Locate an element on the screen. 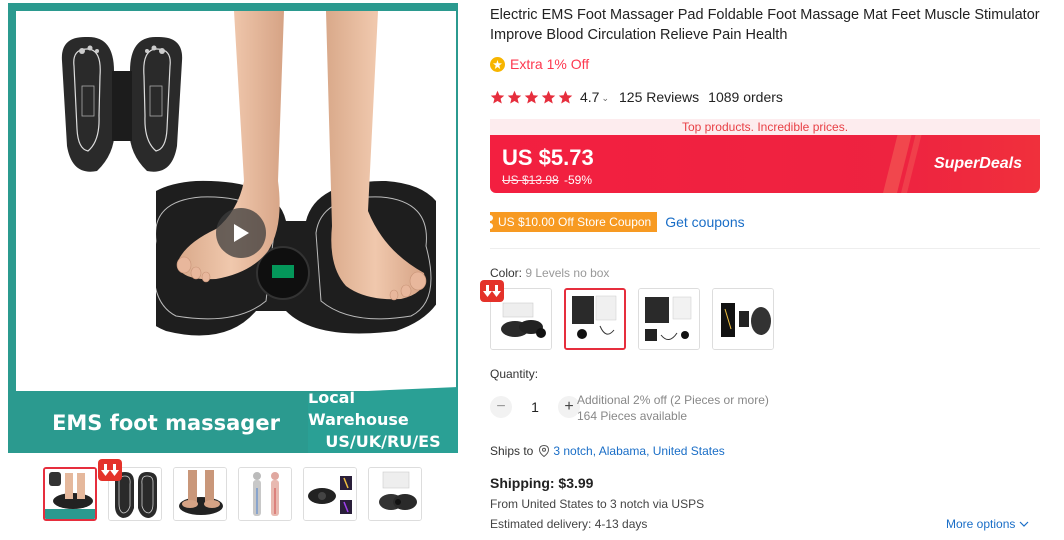  reviews-link: 125 Reviews is located at coordinates (659, 97).